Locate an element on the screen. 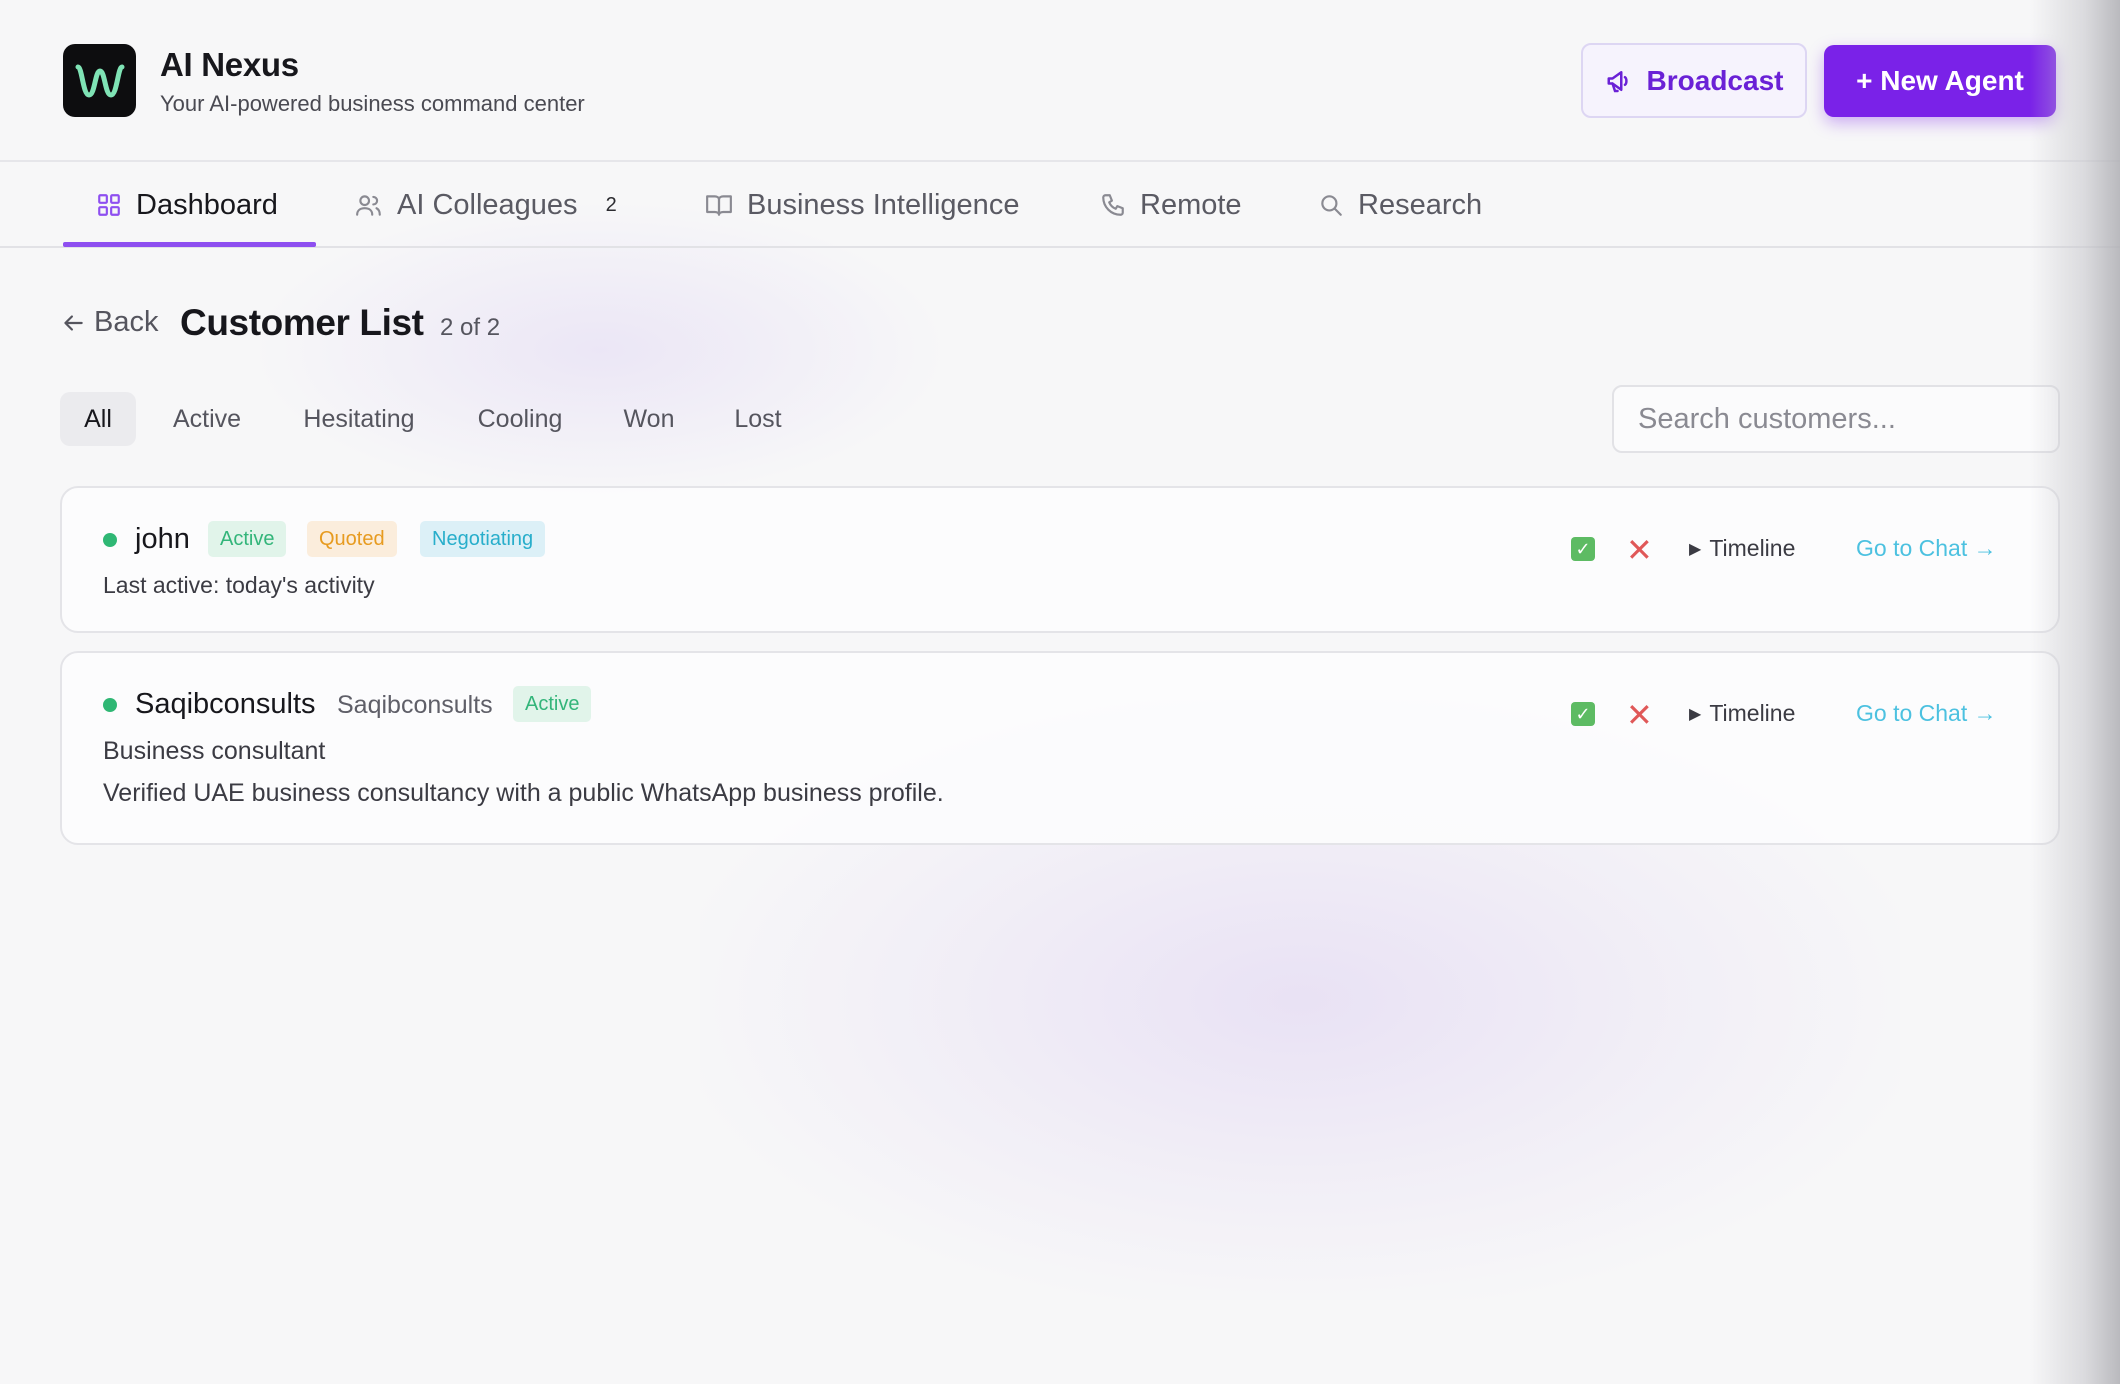 This screenshot has width=2120, height=1384. new-agent-label: + New Agent is located at coordinates (1940, 80).